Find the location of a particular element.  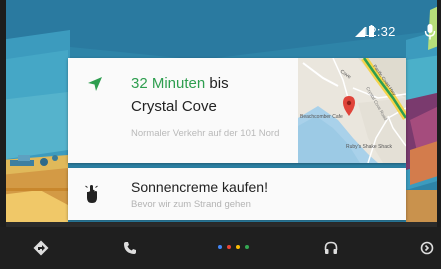

clock: 12:32 is located at coordinates (379, 31).